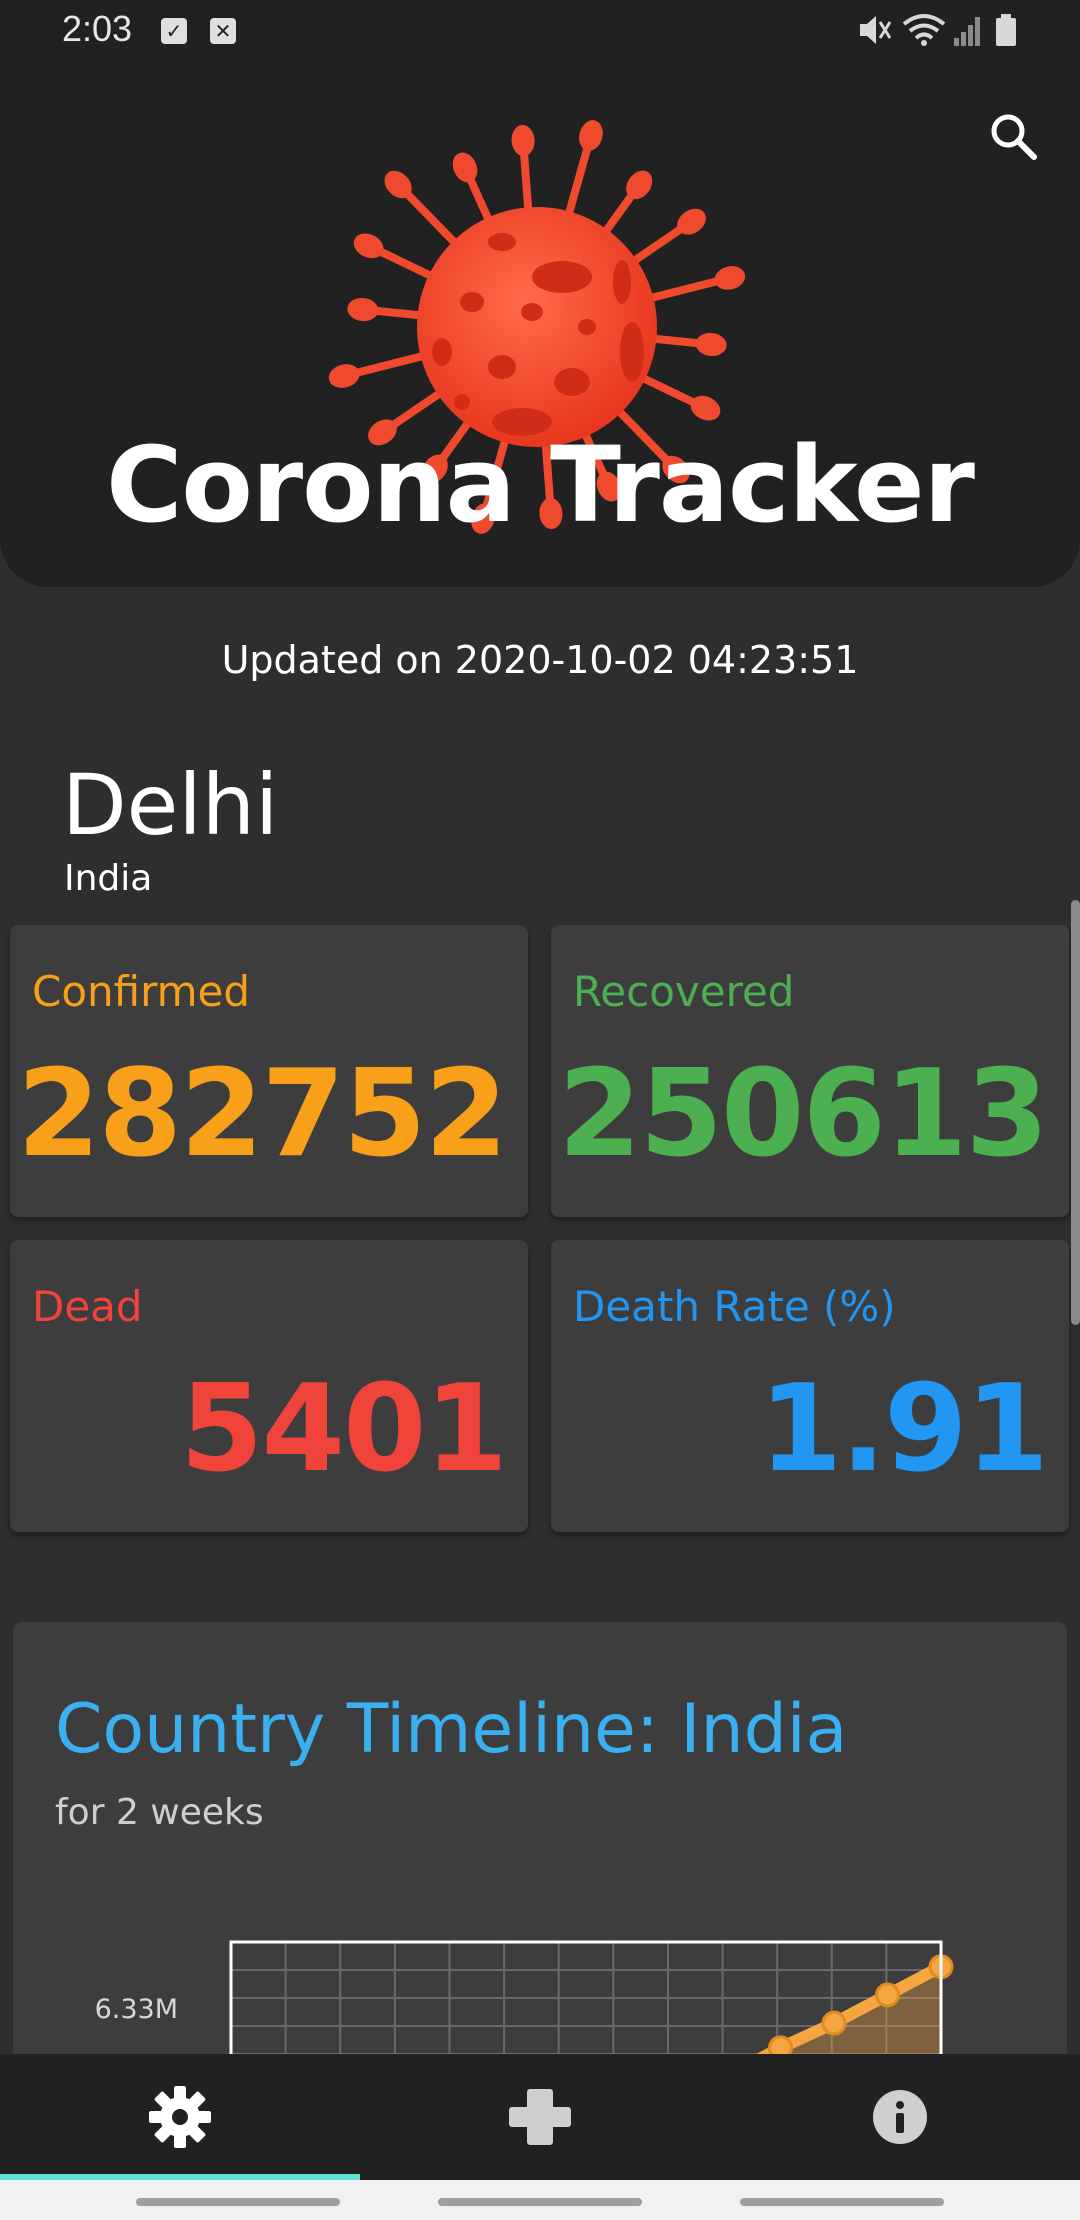 Image resolution: width=1080 pixels, height=2220 pixels. I want to click on app-title: Corona Tracker, so click(540, 485).